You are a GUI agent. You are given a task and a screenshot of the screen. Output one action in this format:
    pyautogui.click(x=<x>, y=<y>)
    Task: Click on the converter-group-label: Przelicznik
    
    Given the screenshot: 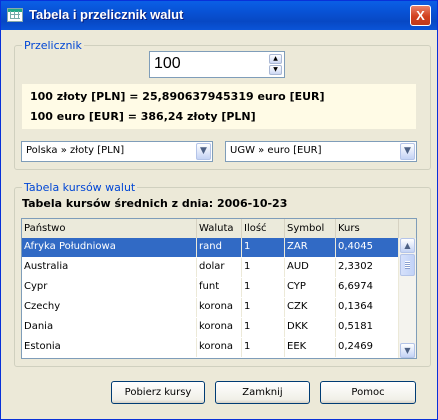 What is the action you would take?
    pyautogui.click(x=53, y=45)
    